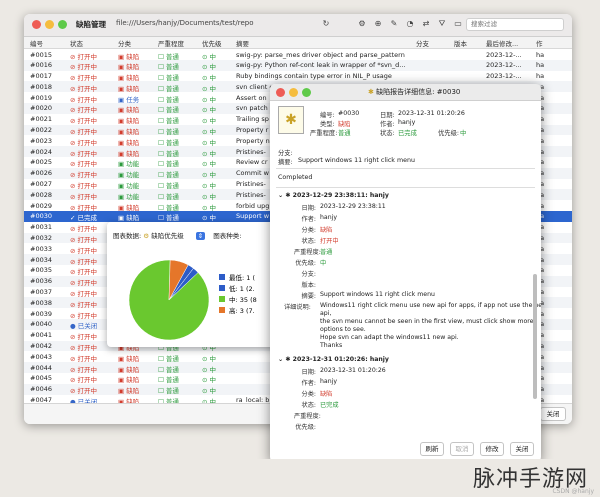 The image size is (600, 497). What do you see at coordinates (492, 449) in the screenshot?
I see `edit-button: 修改` at bounding box center [492, 449].